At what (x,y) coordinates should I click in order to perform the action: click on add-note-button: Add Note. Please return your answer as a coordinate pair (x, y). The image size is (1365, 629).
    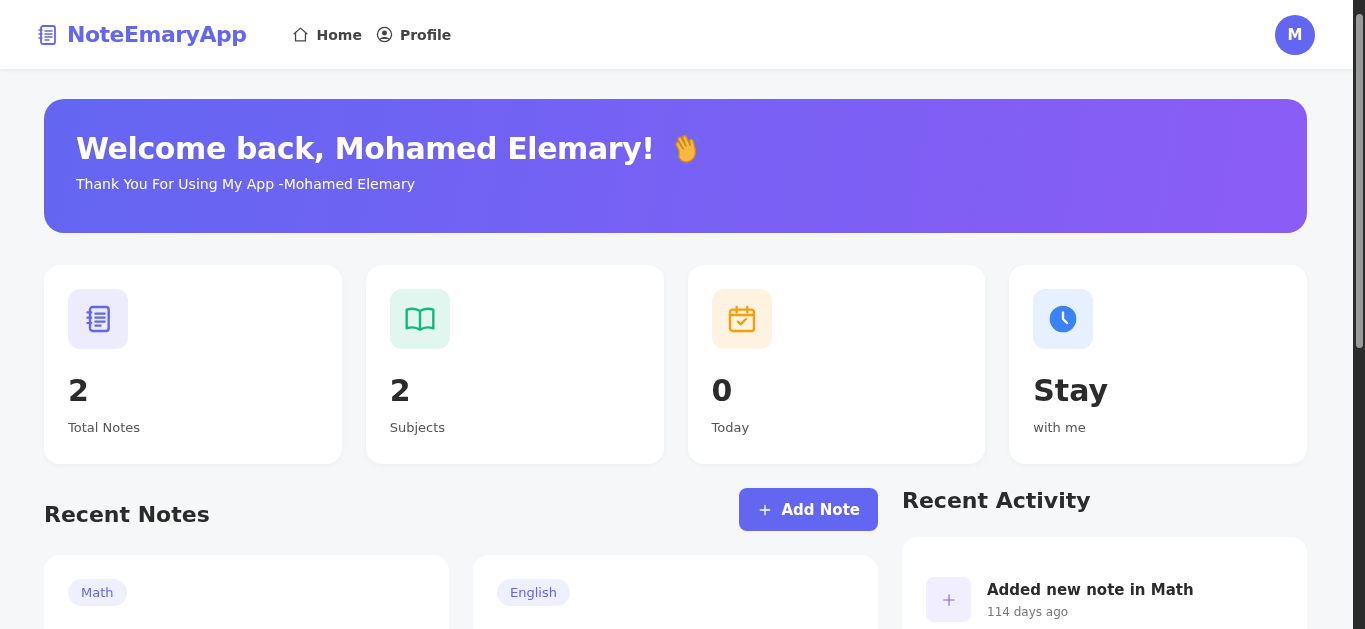
    Looking at the image, I should click on (808, 509).